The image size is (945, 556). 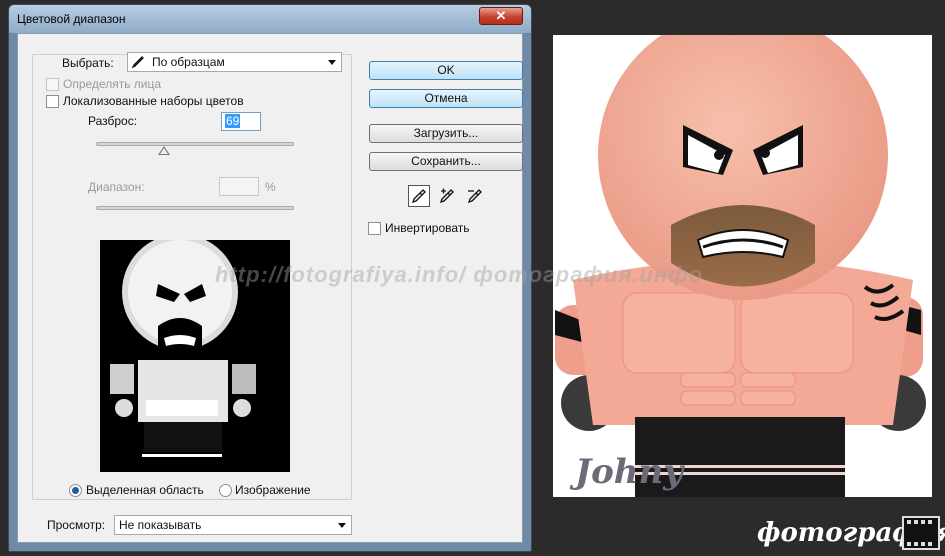 I want to click on eyedropper-subtract-button, so click(x=475, y=196).